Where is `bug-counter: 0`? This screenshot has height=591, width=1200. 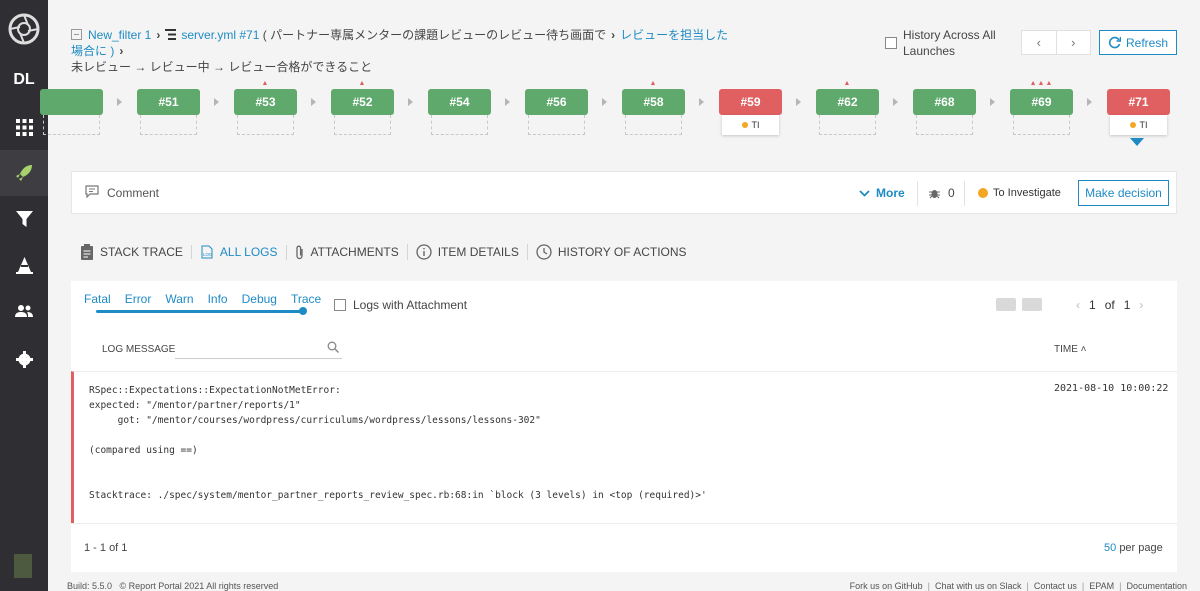 bug-counter: 0 is located at coordinates (942, 193).